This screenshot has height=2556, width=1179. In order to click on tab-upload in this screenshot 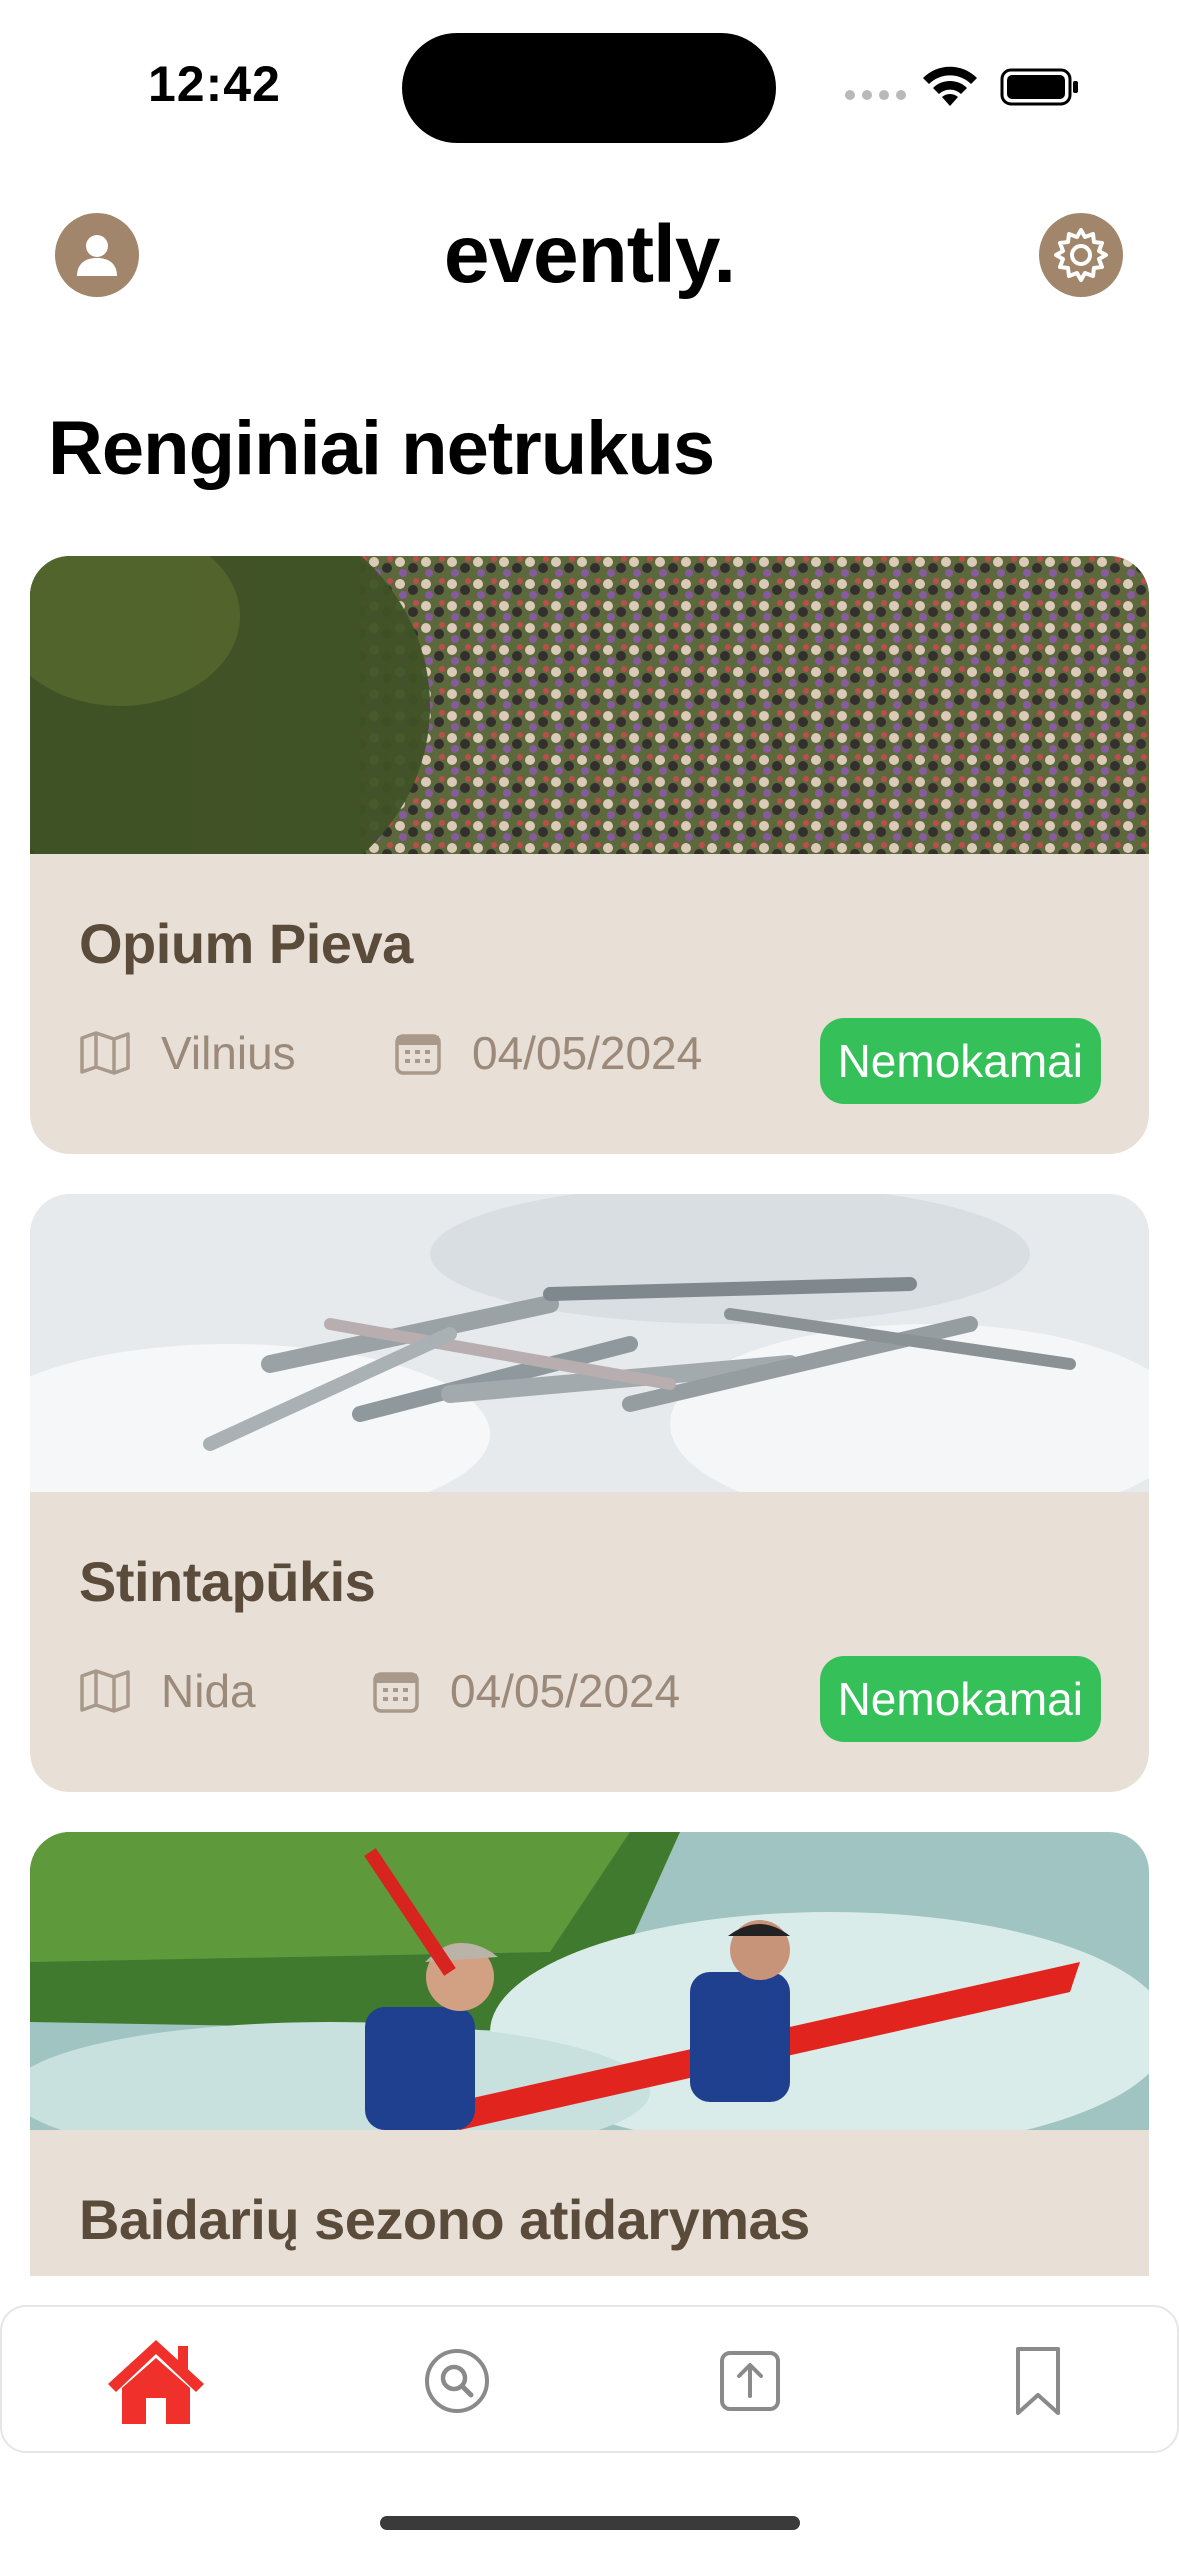, I will do `click(750, 2381)`.